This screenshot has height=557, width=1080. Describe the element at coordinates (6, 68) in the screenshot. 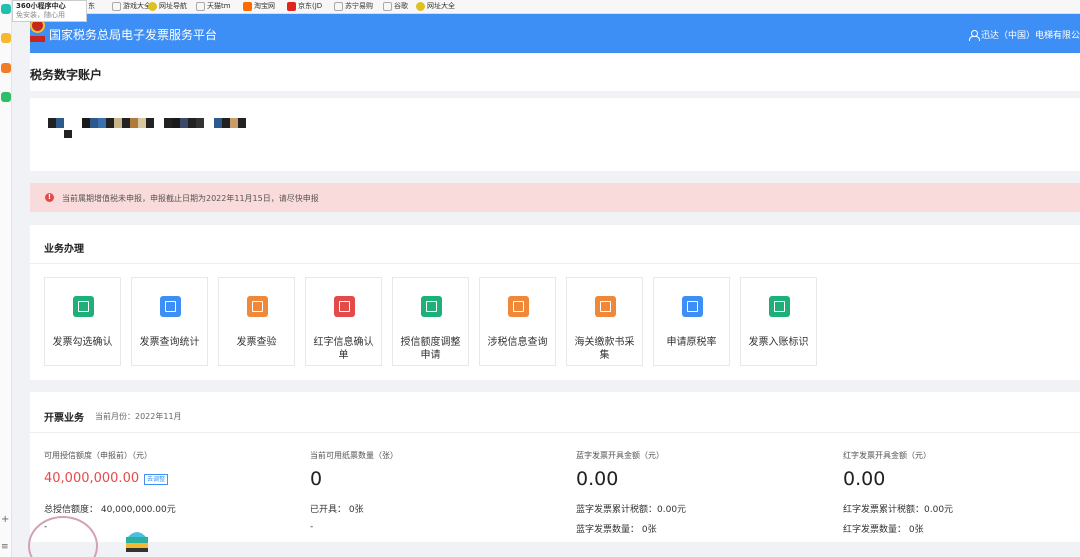

I see `weibo-icon` at that location.